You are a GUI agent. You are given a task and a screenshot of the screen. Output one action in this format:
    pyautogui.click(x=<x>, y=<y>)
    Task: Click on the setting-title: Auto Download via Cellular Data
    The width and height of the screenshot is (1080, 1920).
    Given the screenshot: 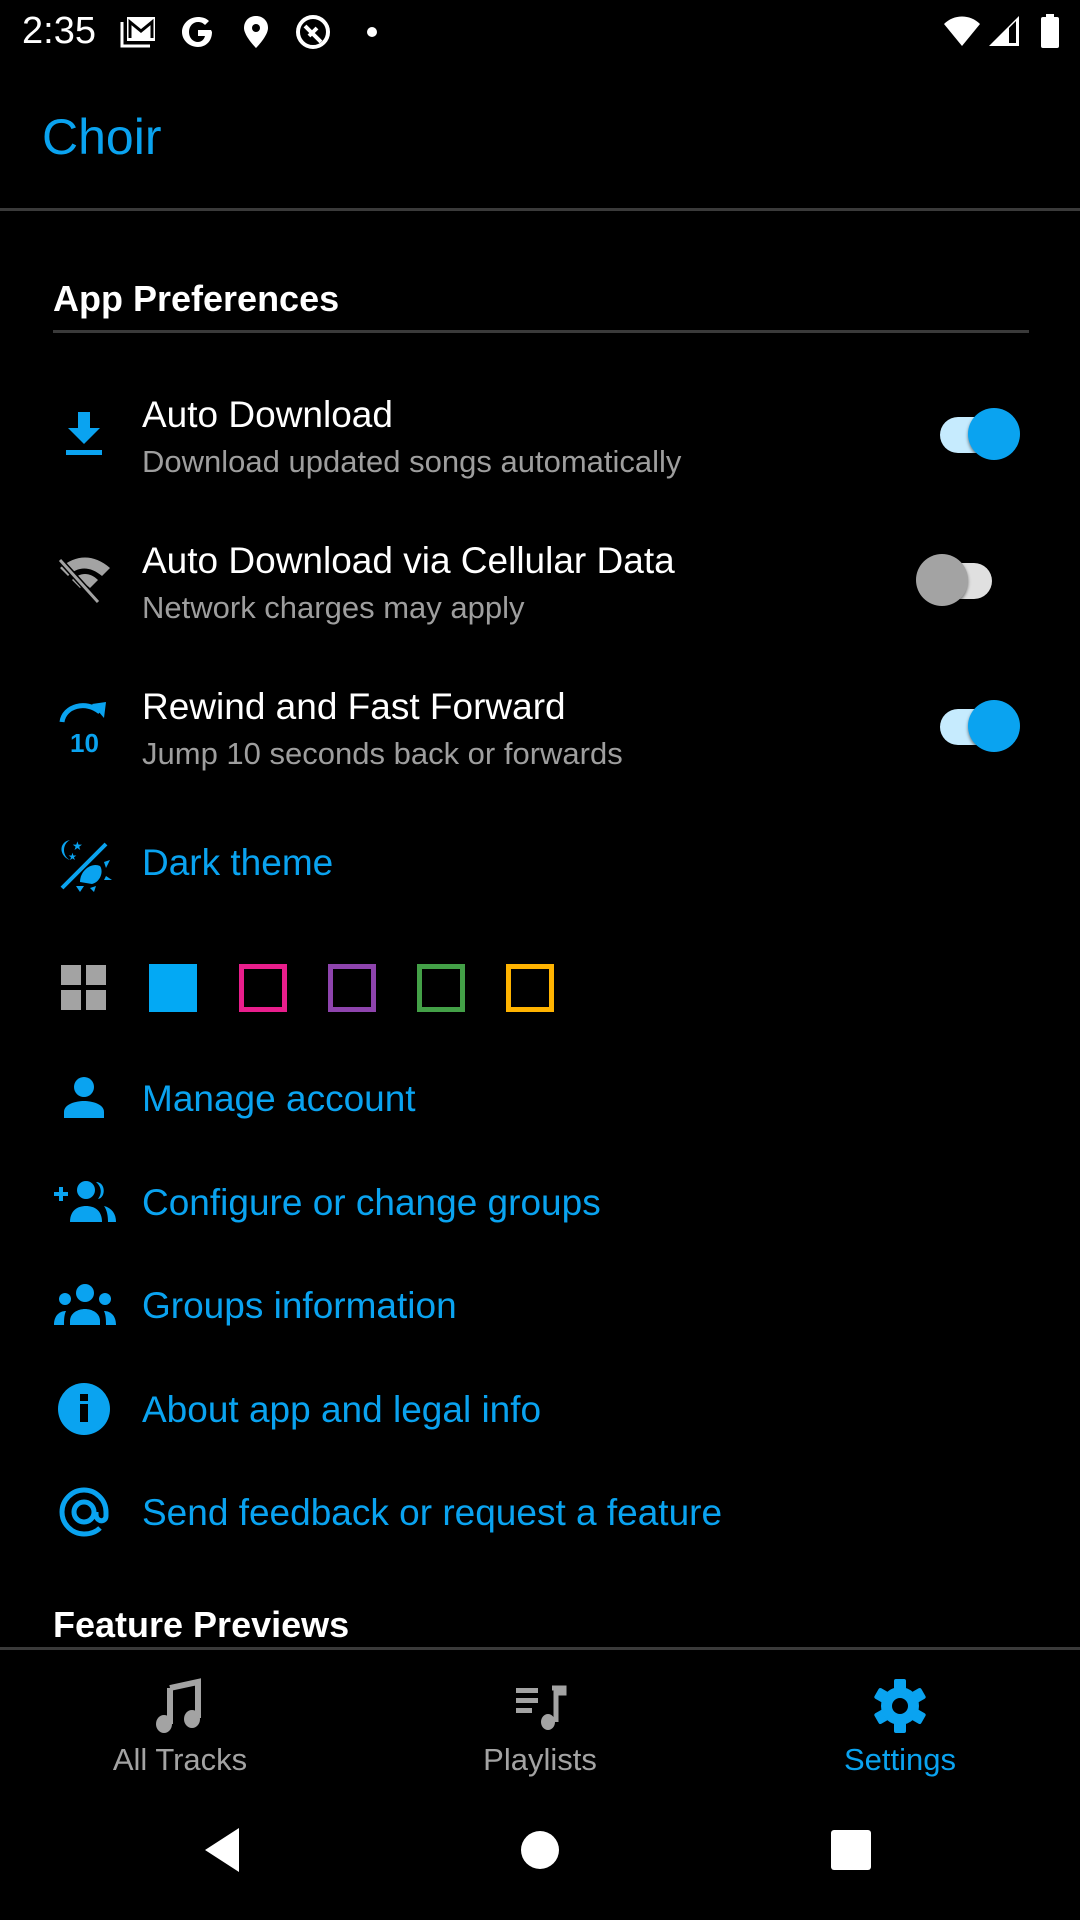 What is the action you would take?
    pyautogui.click(x=408, y=560)
    